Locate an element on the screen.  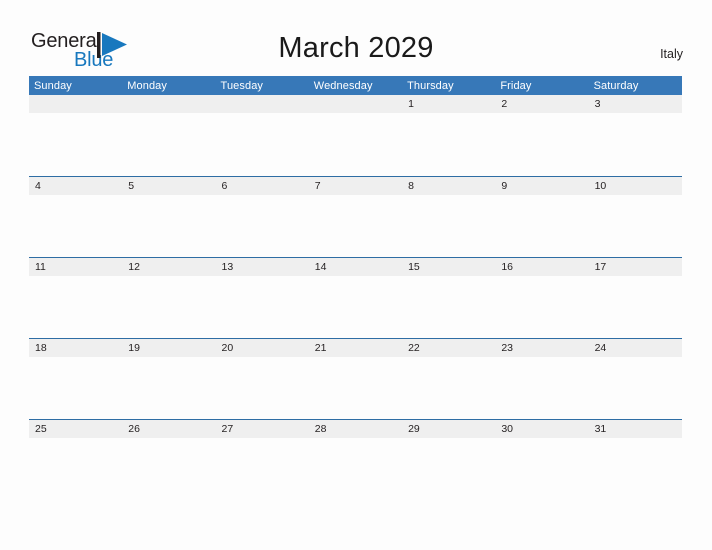
weekday-header-saturday: Saturday is located at coordinates (616, 85).